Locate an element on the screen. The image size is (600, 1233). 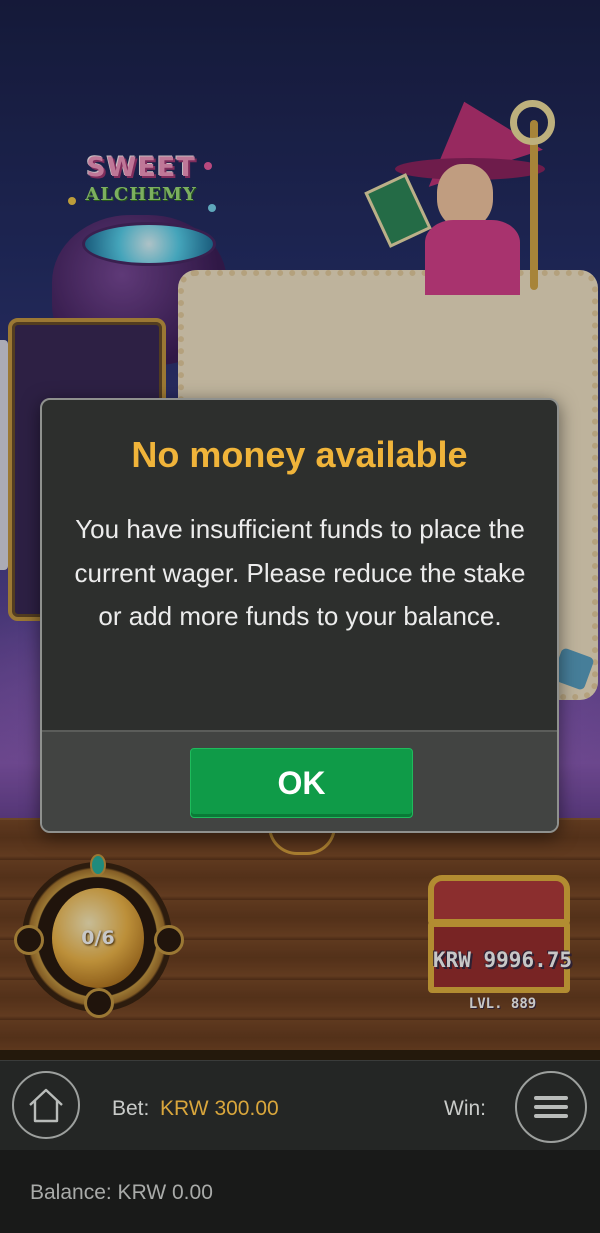
dialog-footer: OK is located at coordinates (299, 780).